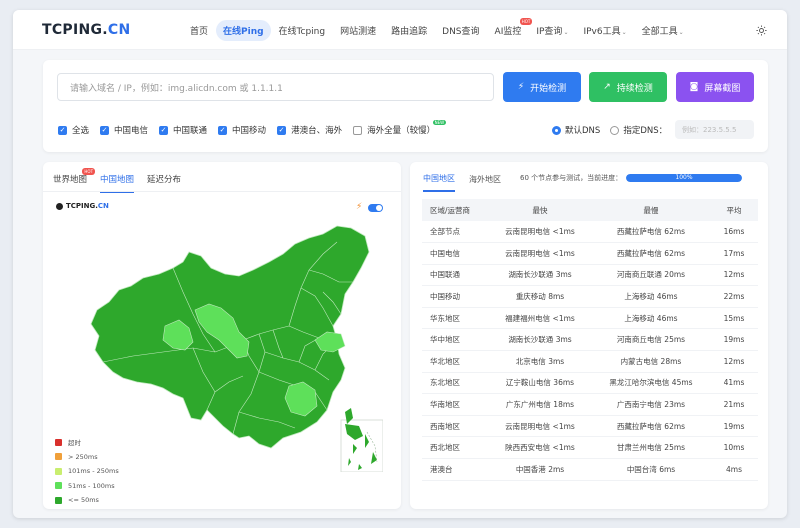  Describe the element at coordinates (651, 210) in the screenshot. I see `column-header-slowest: 最慢` at that location.